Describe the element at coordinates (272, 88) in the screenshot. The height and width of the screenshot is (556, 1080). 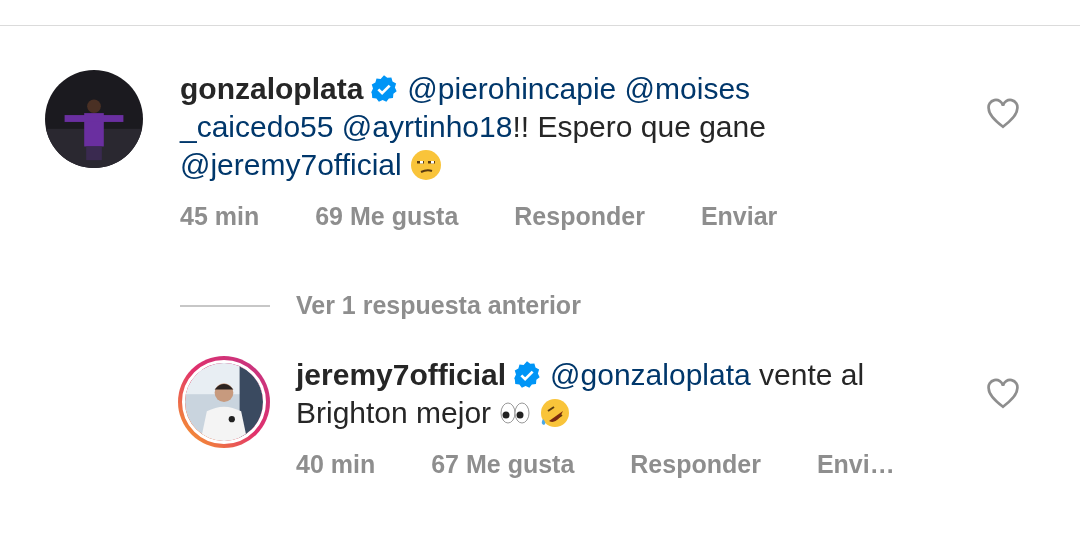
I see `username-link: gonzaloplata` at that location.